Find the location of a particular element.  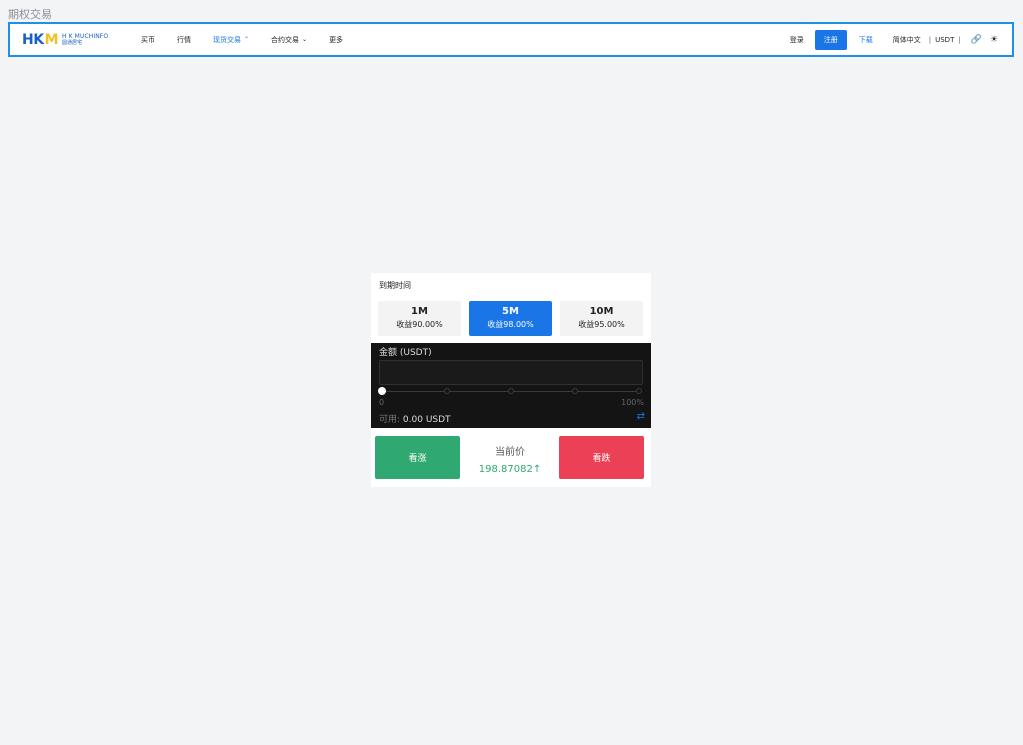

transfer-icon: ⇄ is located at coordinates (641, 416).